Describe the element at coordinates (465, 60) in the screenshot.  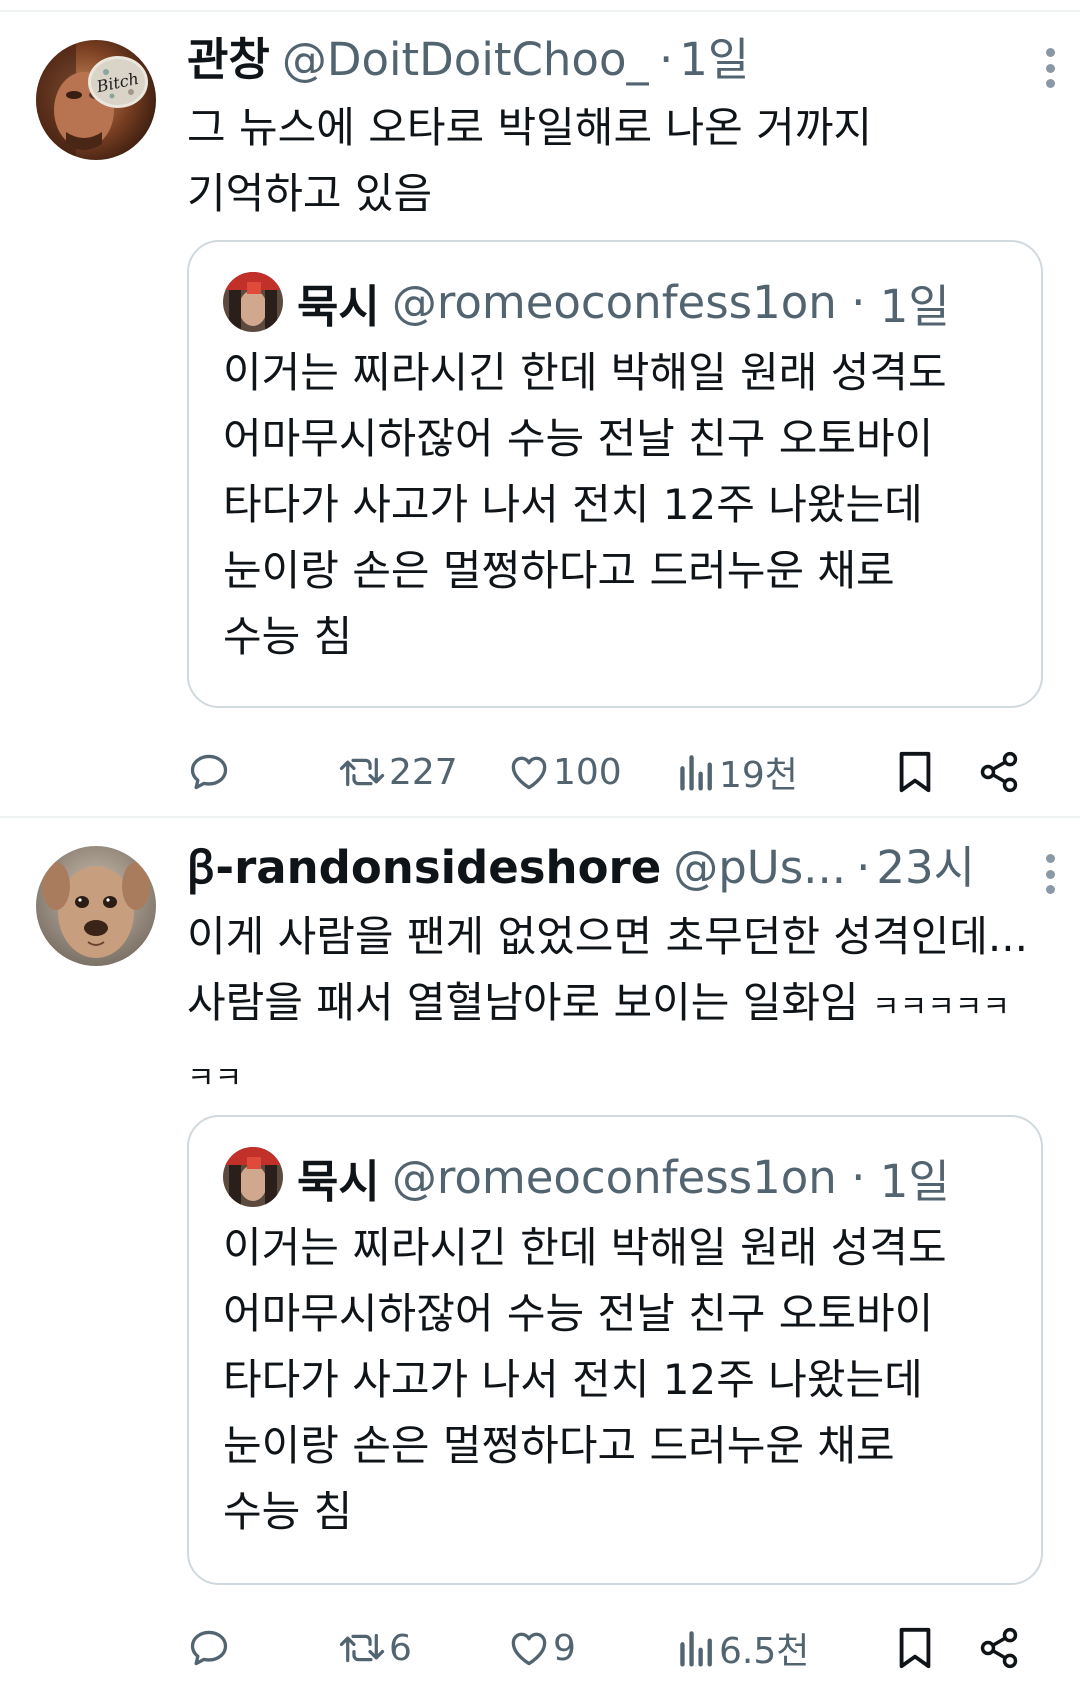
I see `author-handle: @DoitDoitChoo_` at that location.